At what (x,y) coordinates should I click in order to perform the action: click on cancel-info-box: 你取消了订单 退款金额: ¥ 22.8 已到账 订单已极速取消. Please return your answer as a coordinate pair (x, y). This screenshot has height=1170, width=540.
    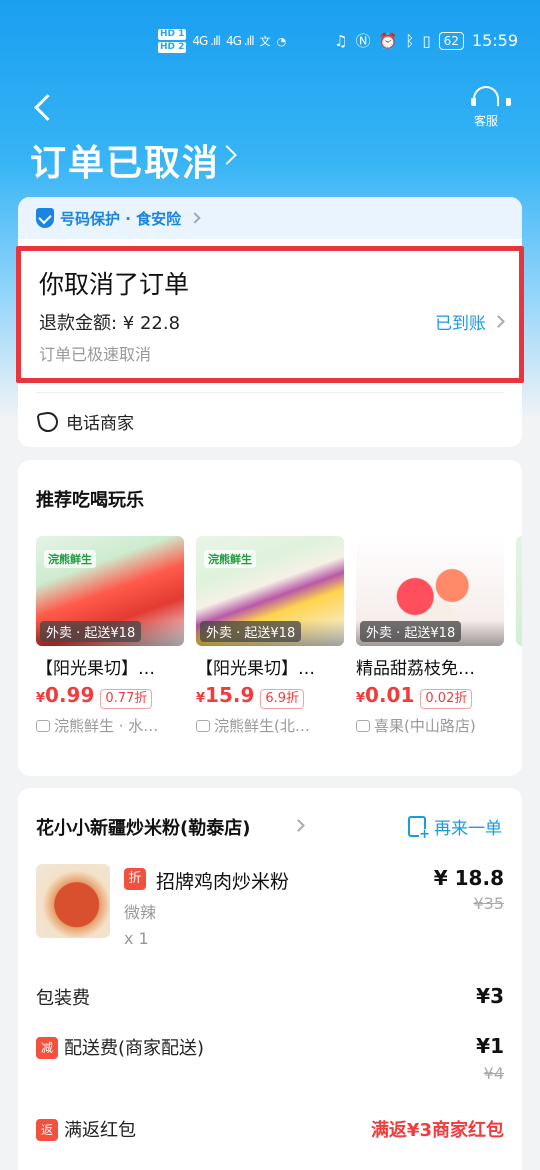
    Looking at the image, I should click on (270, 314).